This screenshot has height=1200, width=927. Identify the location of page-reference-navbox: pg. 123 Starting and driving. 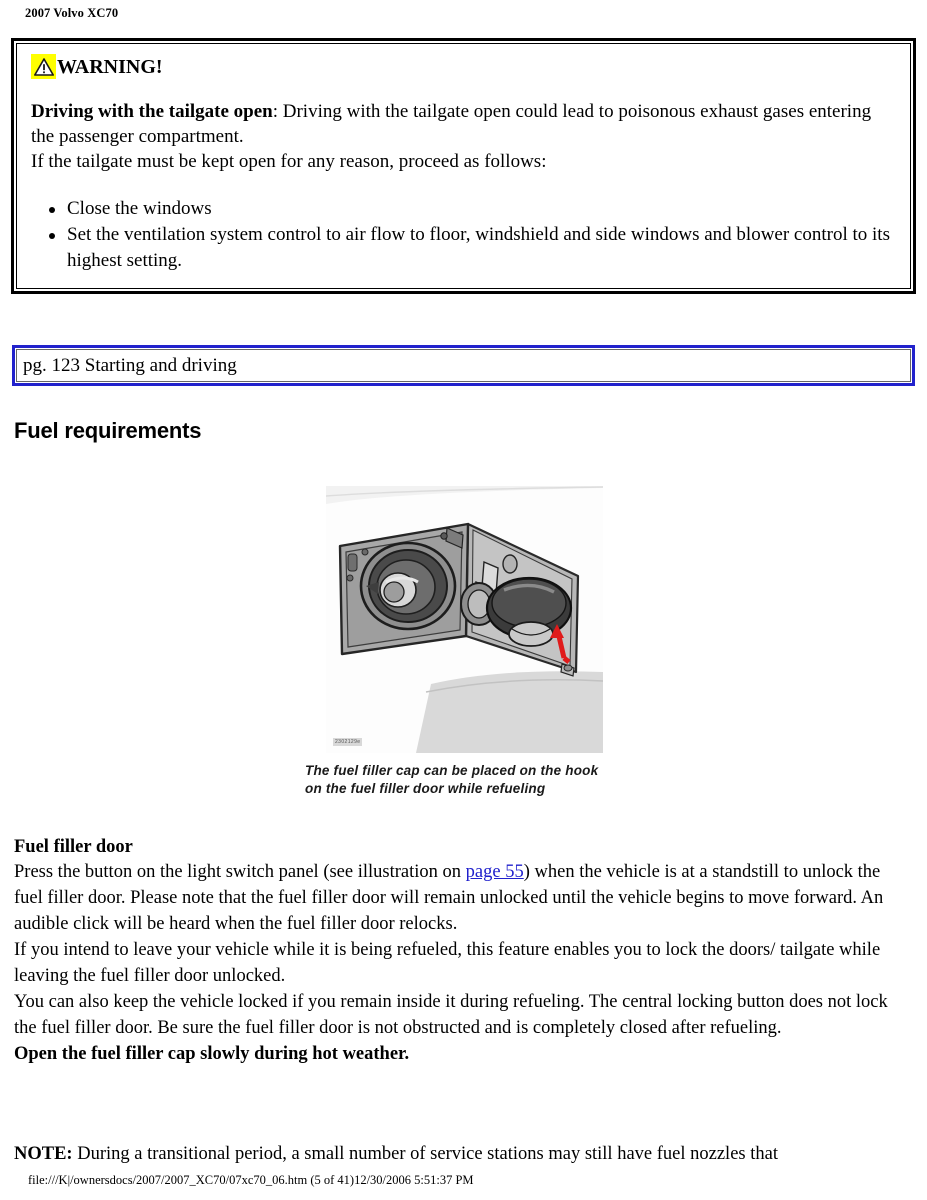
(463, 365).